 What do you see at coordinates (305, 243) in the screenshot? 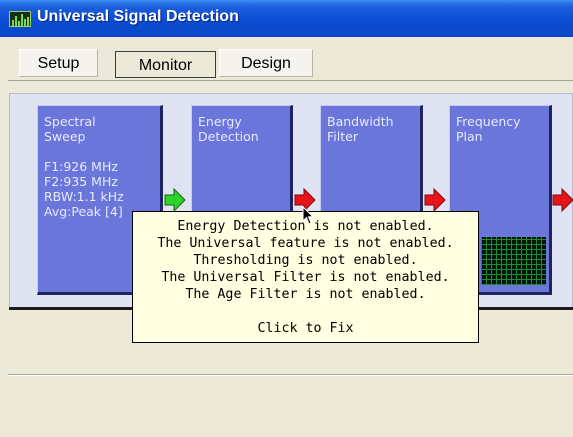
I see `tooltip-message: The Universal feature is not enabled.` at bounding box center [305, 243].